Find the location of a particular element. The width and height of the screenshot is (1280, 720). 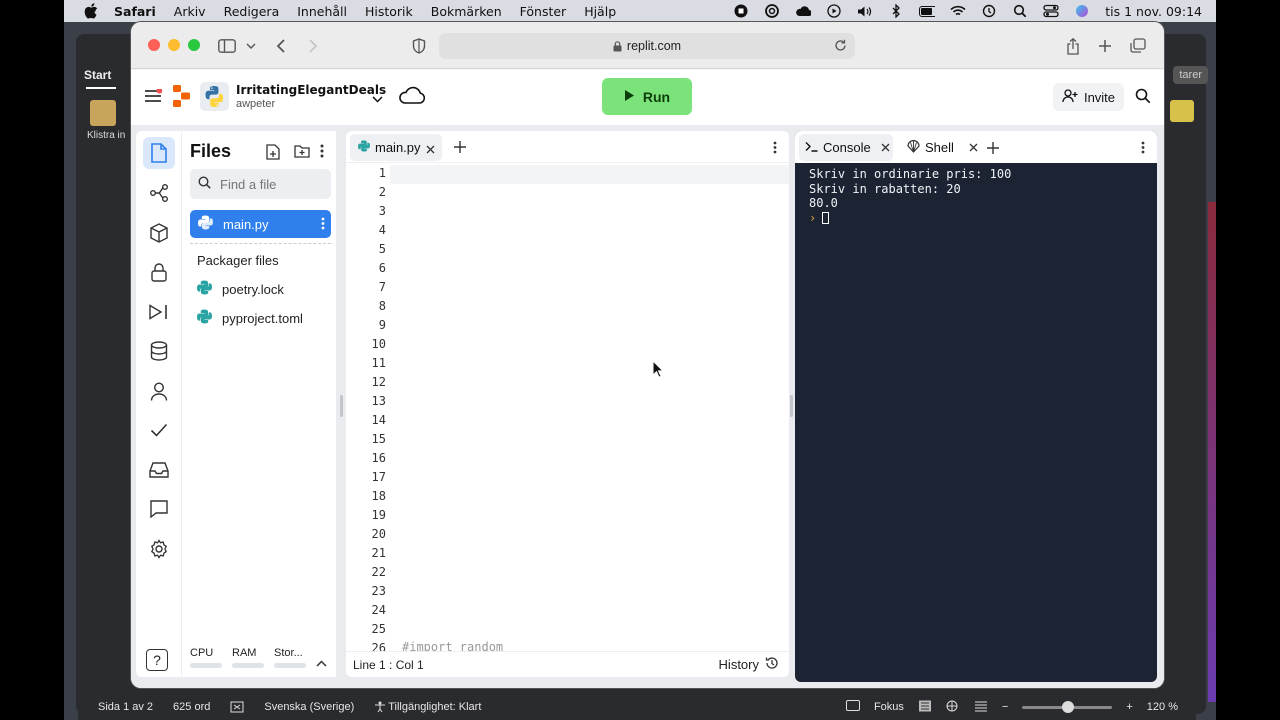

replit-logo-icon is located at coordinates (181, 98).